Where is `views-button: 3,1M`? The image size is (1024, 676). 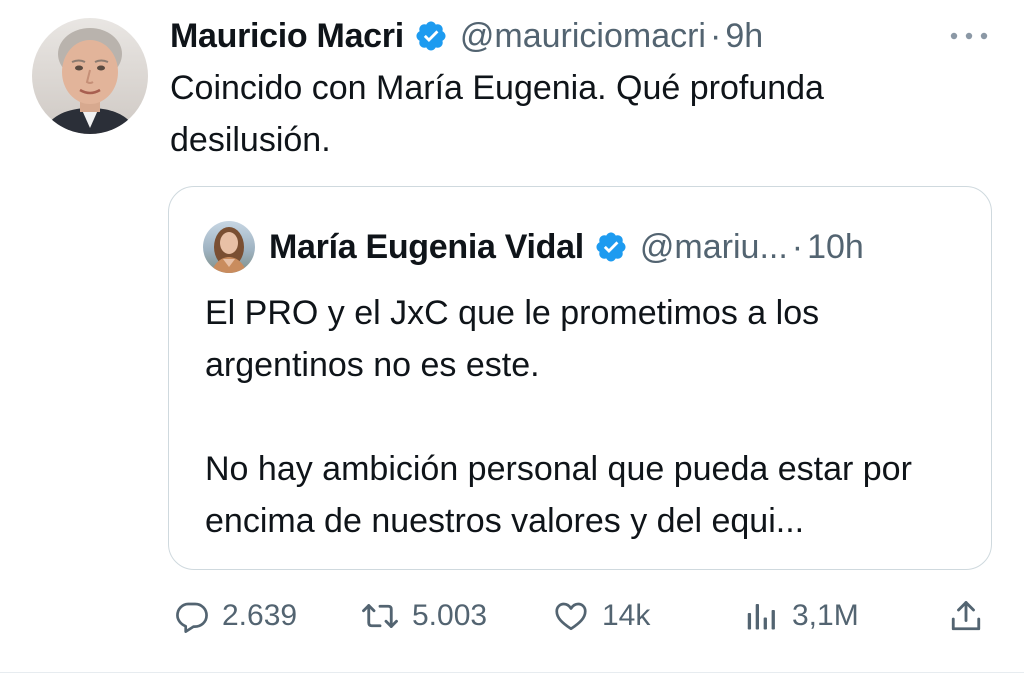
views-button: 3,1M is located at coordinates (801, 616).